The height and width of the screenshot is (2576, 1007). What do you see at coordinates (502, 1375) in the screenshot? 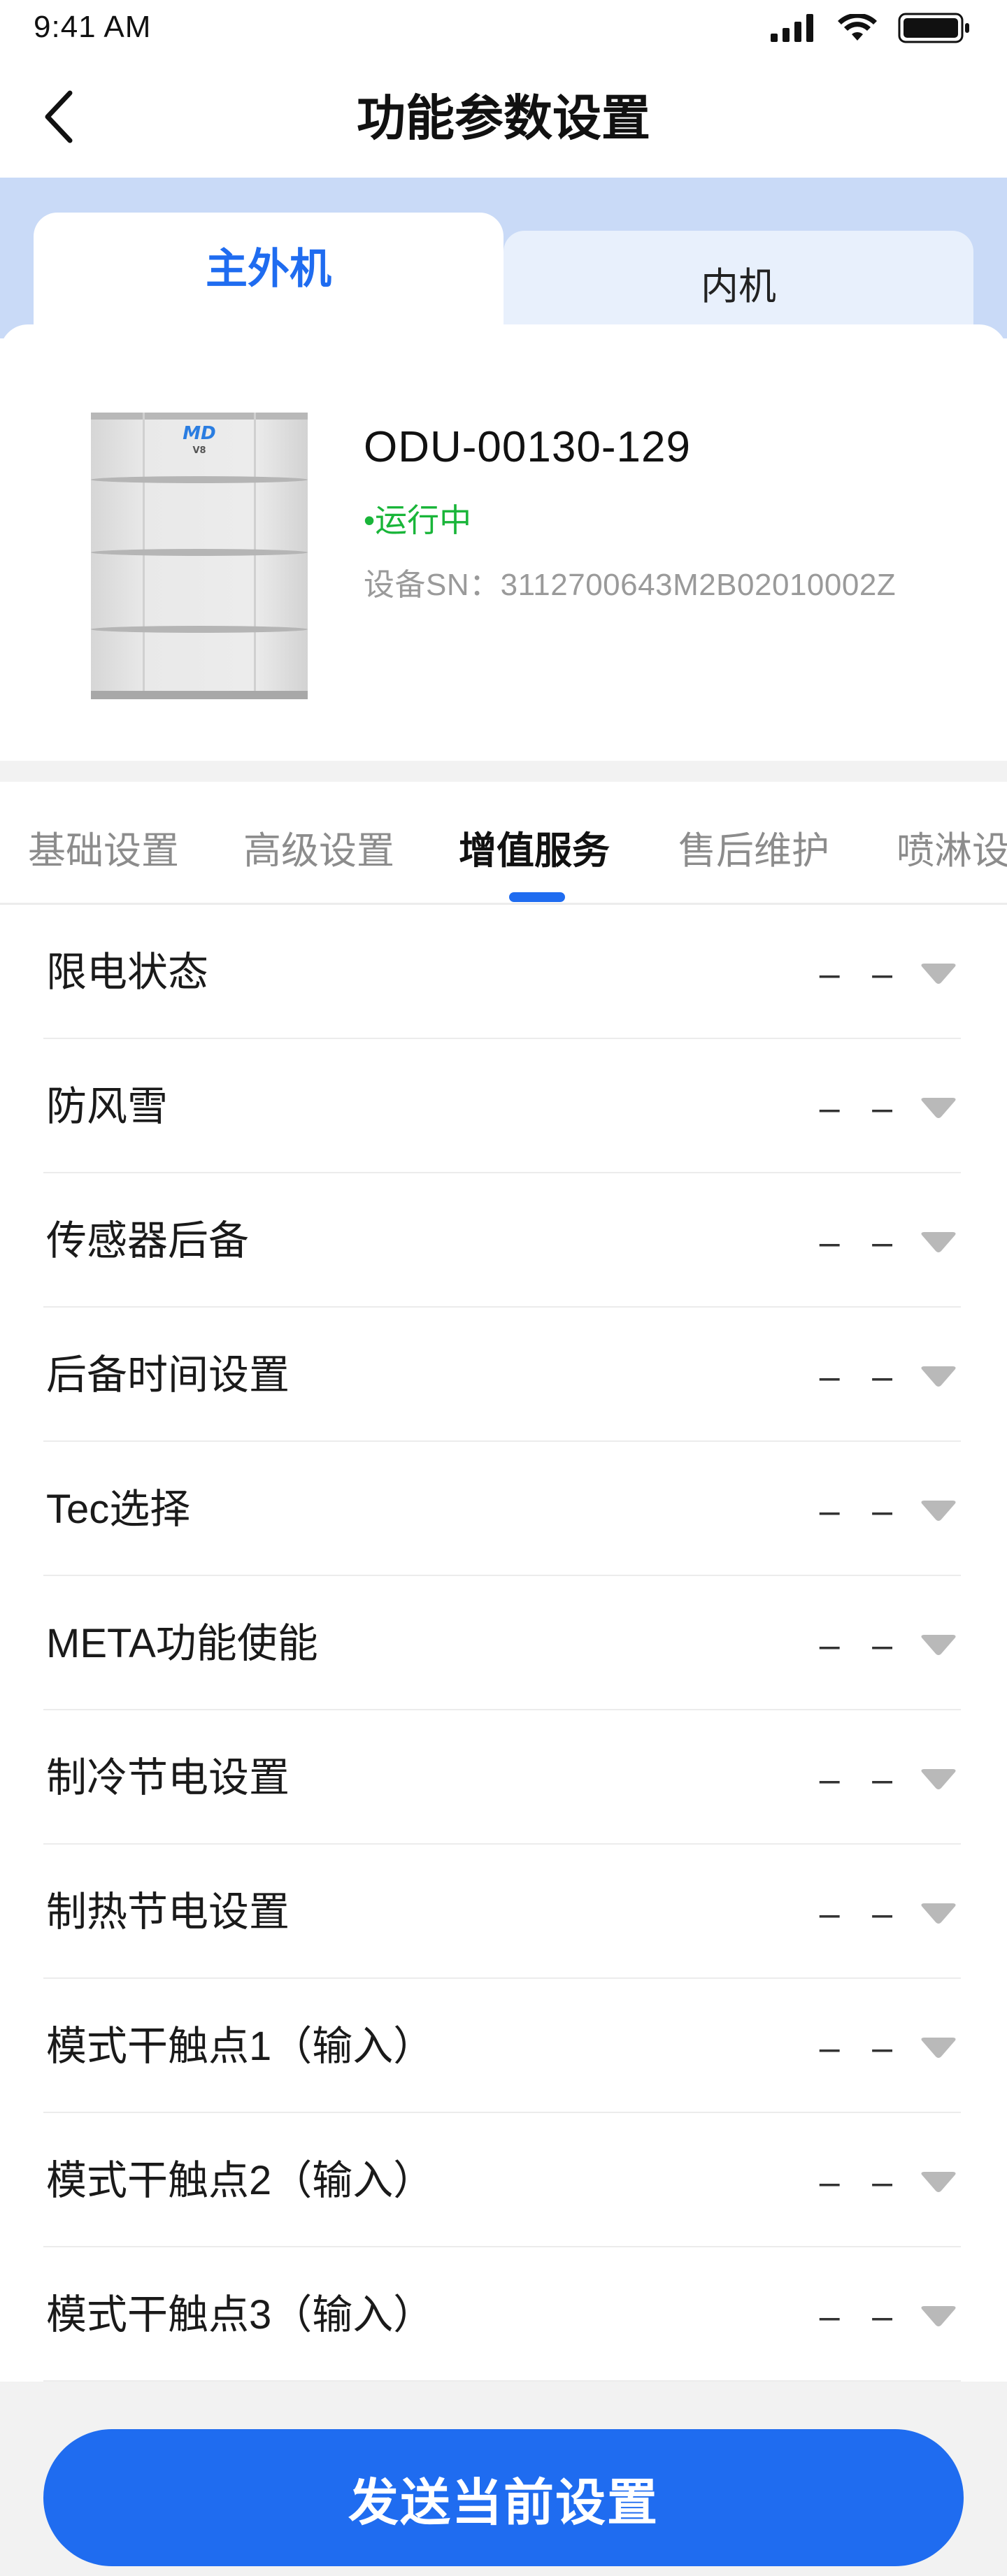
I see `setting-row-backup-time: 后备时间设置 – –` at bounding box center [502, 1375].